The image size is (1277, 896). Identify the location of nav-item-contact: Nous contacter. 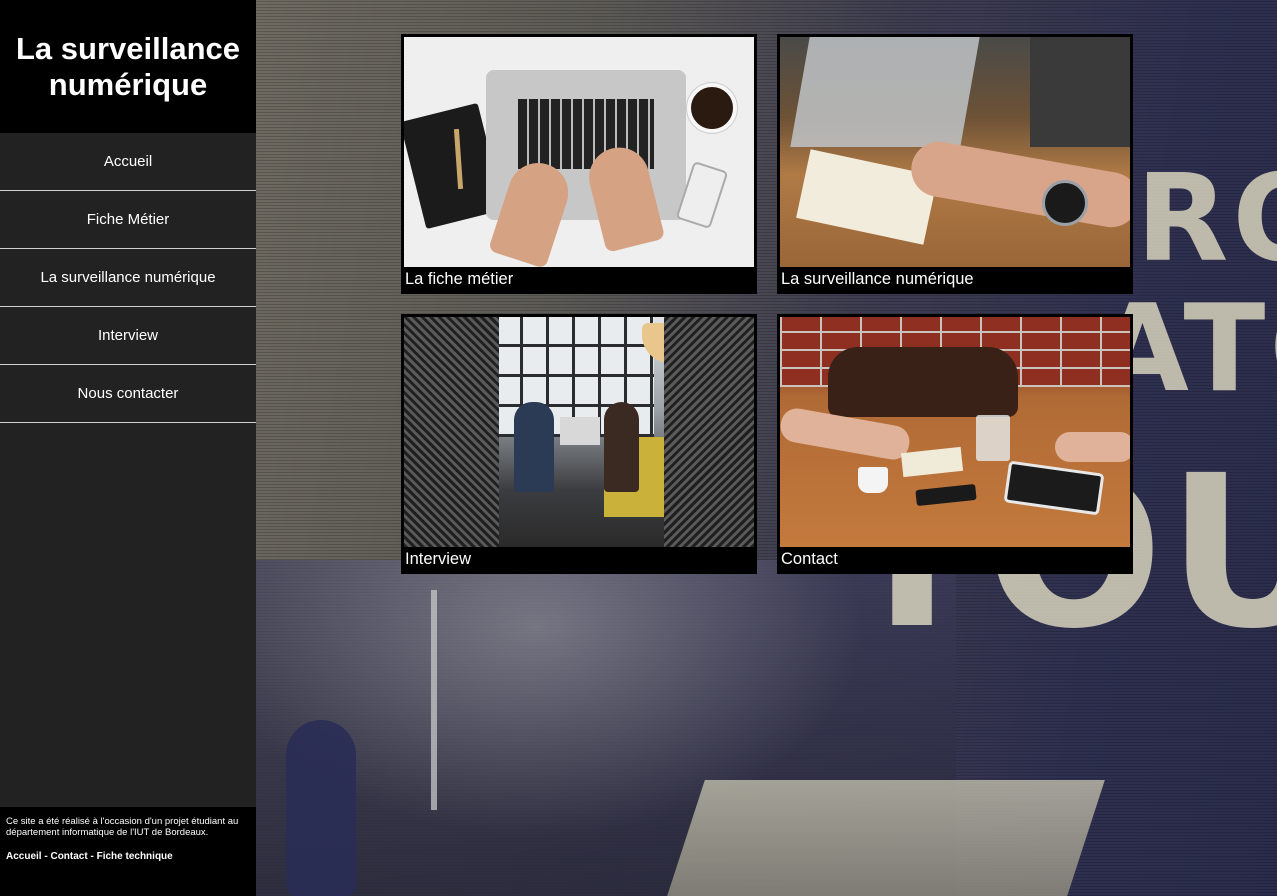
(128, 394).